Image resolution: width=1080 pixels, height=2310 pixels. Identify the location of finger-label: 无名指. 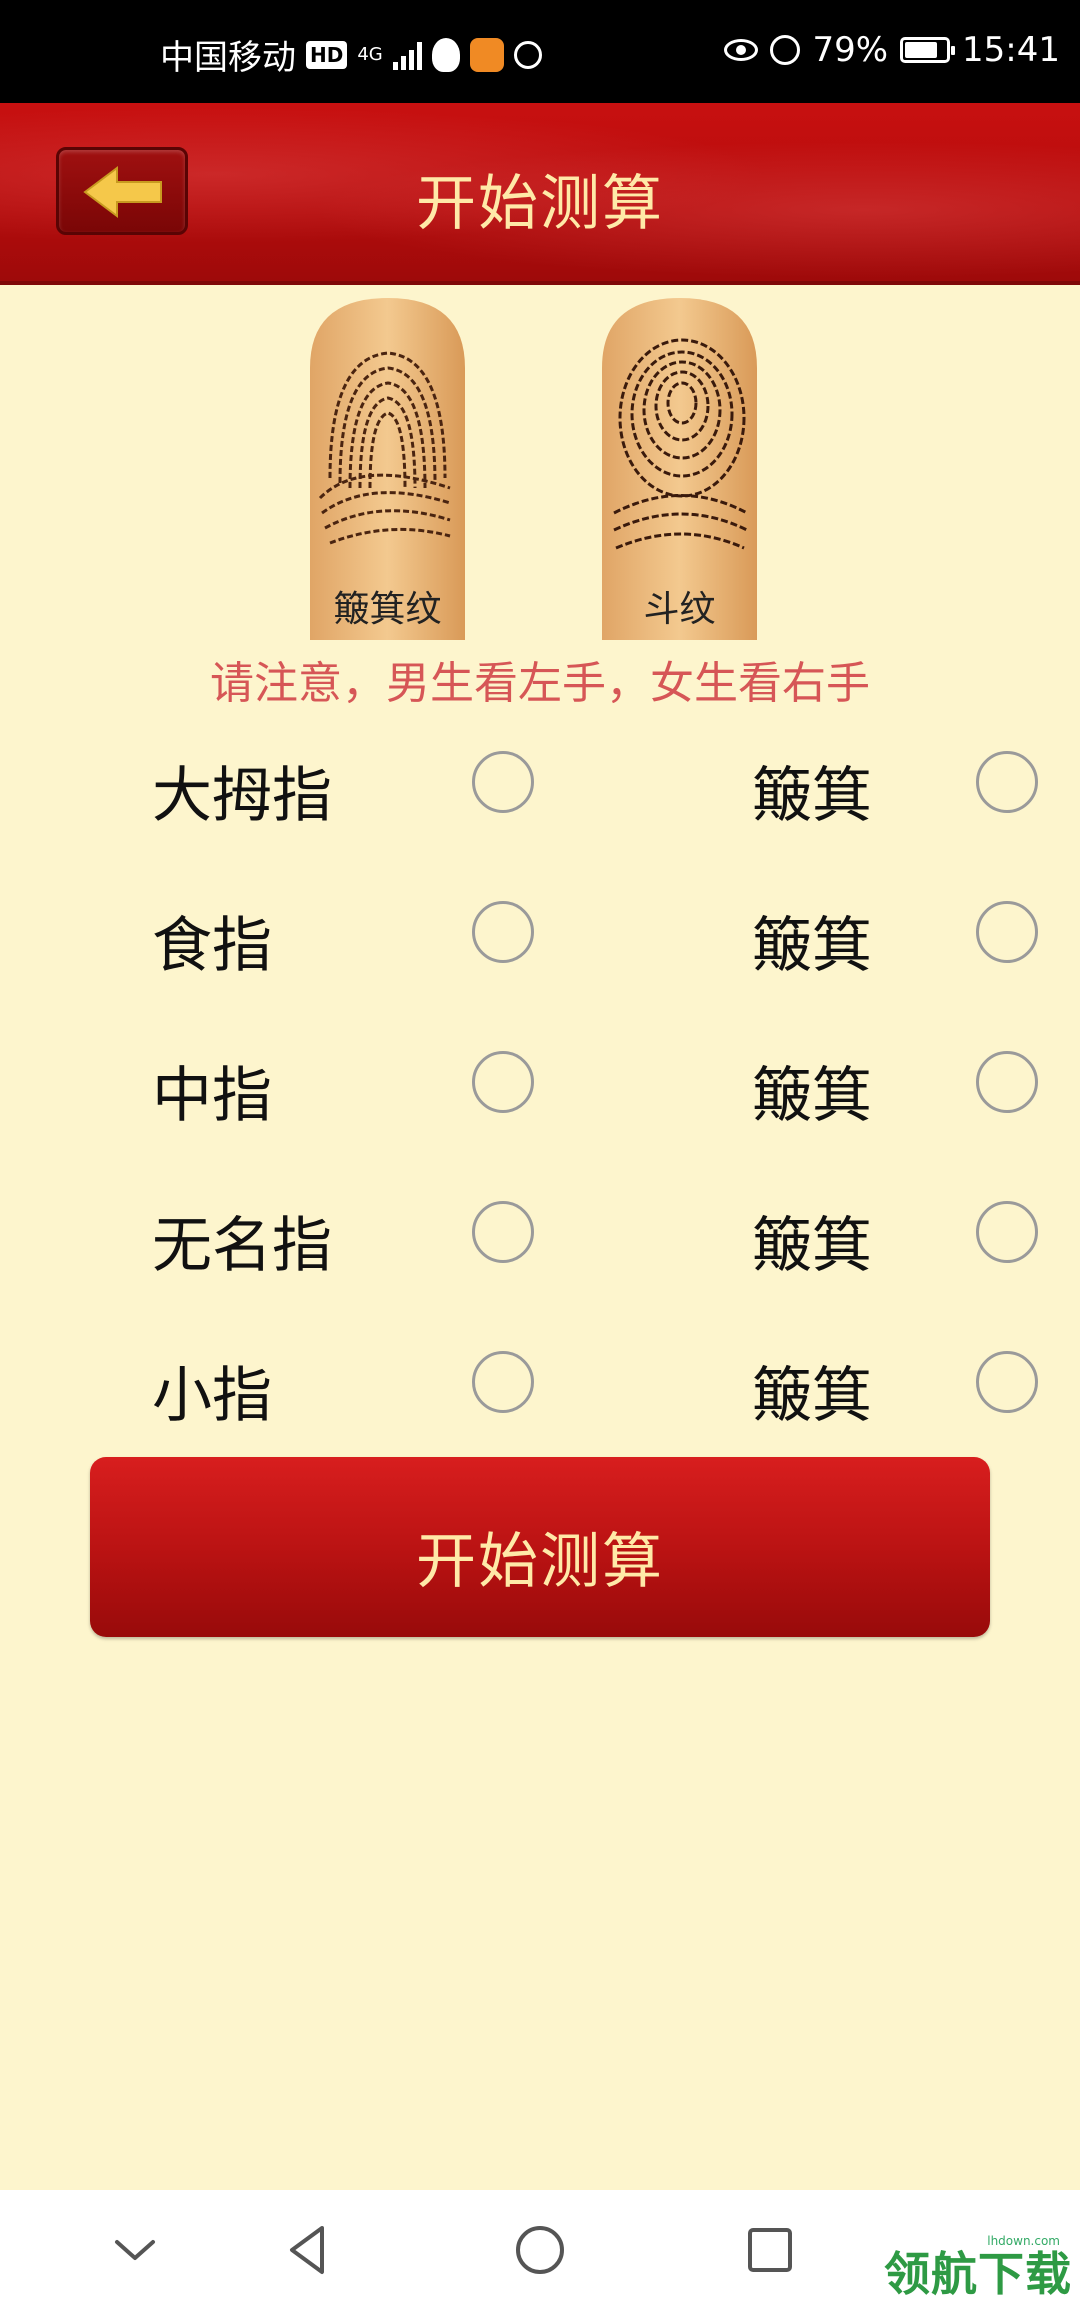
(242, 1246).